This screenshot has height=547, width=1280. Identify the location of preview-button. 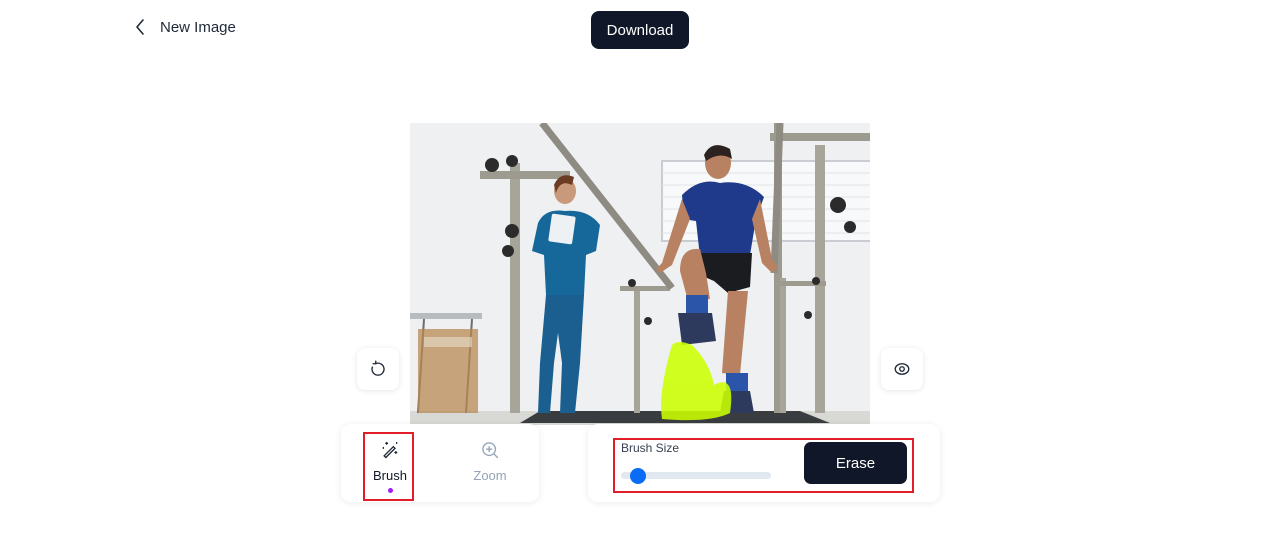
(902, 369).